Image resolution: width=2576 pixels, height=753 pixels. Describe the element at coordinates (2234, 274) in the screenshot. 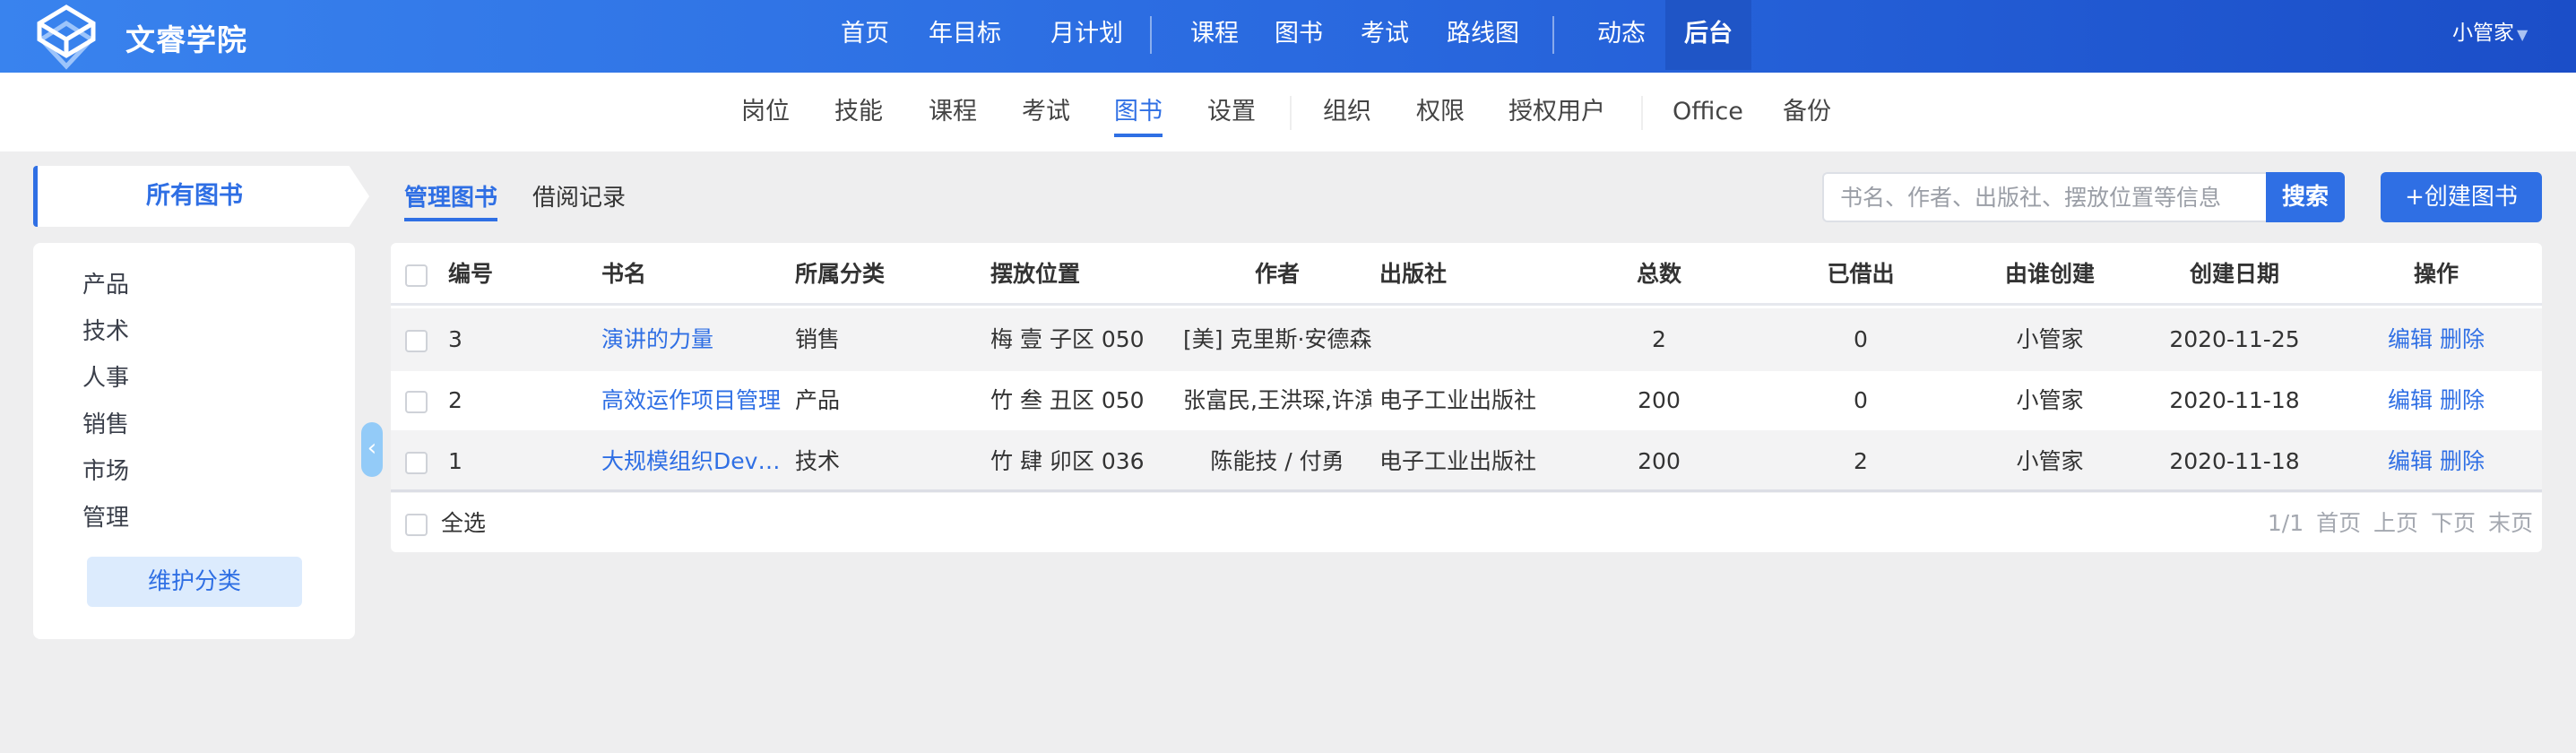

I see `col-date: 创建日期` at that location.